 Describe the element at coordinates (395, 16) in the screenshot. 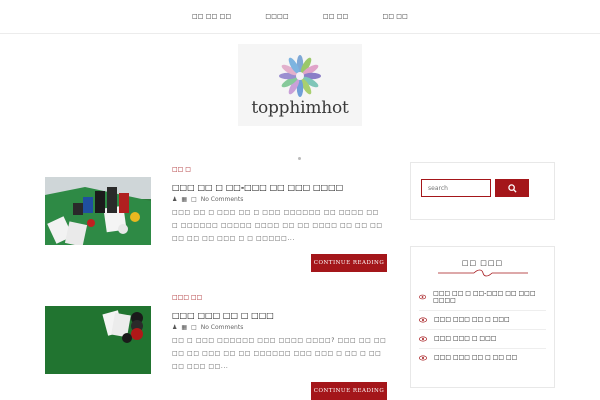

I see `nav-item-4: □□ □□` at that location.